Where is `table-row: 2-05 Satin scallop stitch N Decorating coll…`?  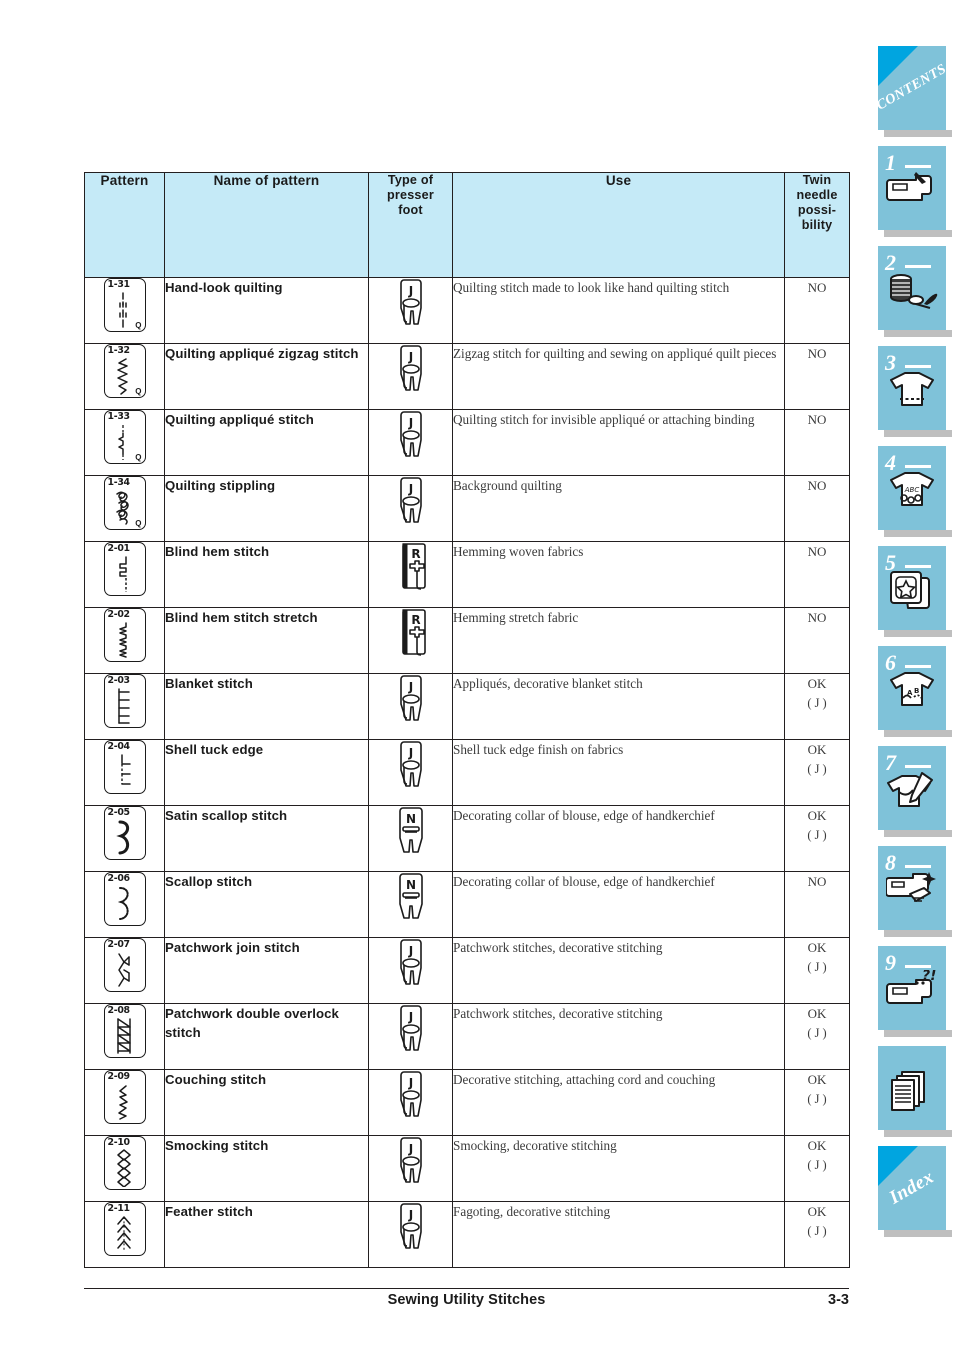 table-row: 2-05 Satin scallop stitch N Decorating coll… is located at coordinates (467, 838).